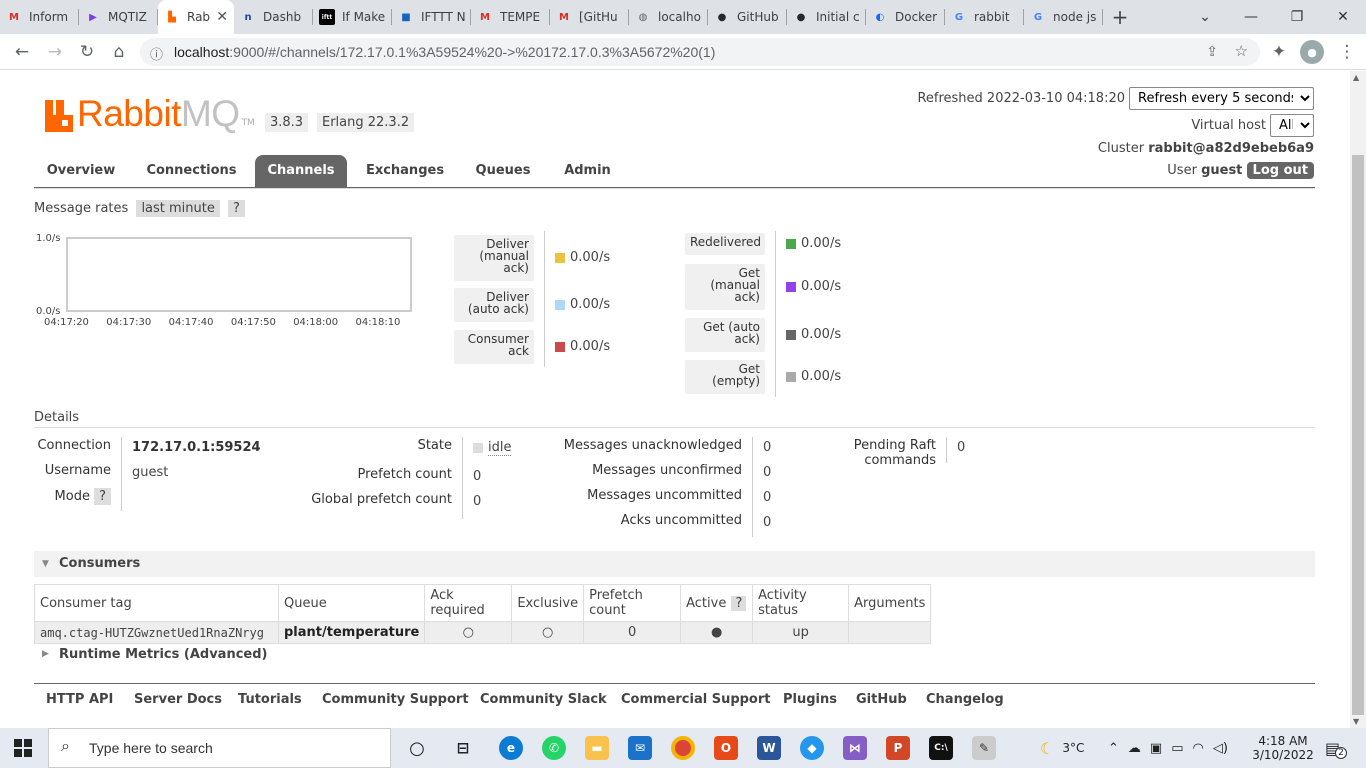  Describe the element at coordinates (597, 748) in the screenshot. I see `file-explorer-icon: ▬` at that location.